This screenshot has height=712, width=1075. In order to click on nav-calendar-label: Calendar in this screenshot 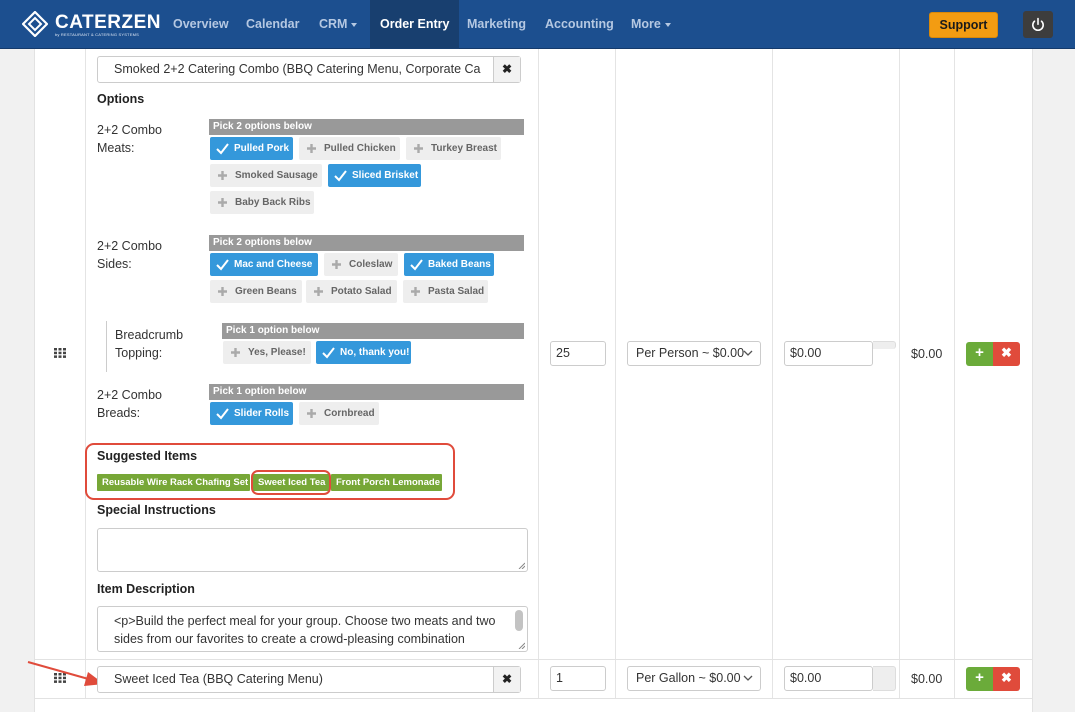, I will do `click(273, 24)`.